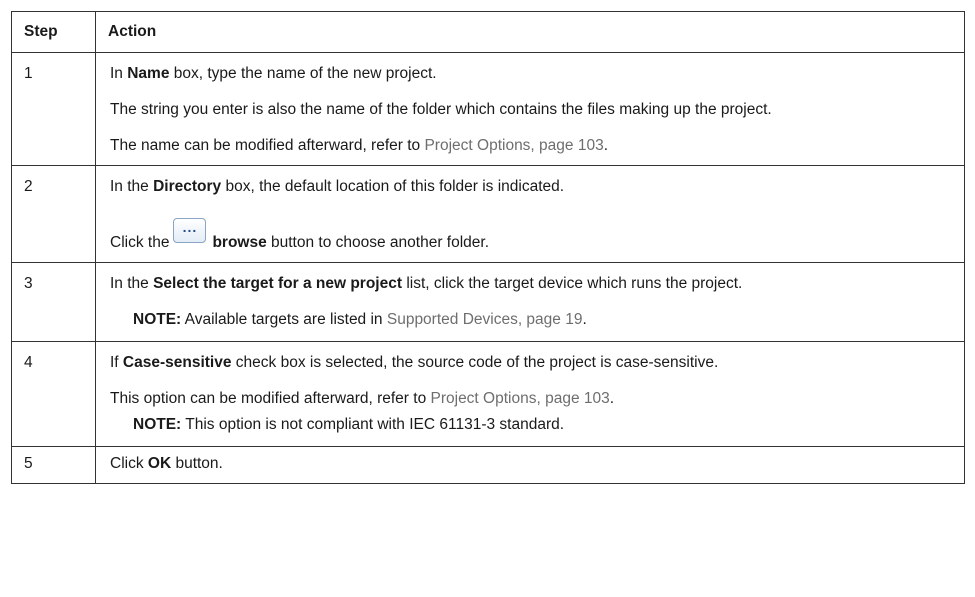 Image resolution: width=975 pixels, height=597 pixels. I want to click on ui-term: browse, so click(239, 242).